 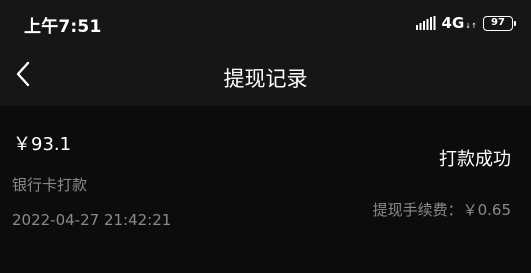 What do you see at coordinates (417, 210) in the screenshot?
I see `fee-label: 提现手续费：` at bounding box center [417, 210].